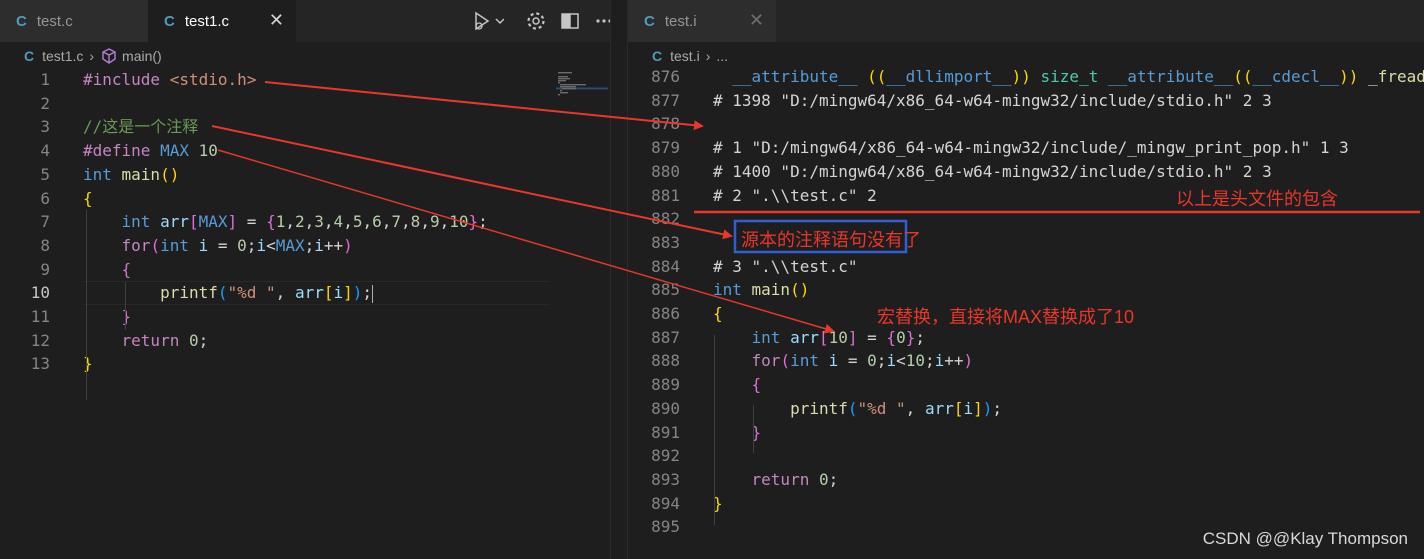 This screenshot has height=559, width=1424. Describe the element at coordinates (1349, 76) in the screenshot. I see `code-token: ))` at that location.